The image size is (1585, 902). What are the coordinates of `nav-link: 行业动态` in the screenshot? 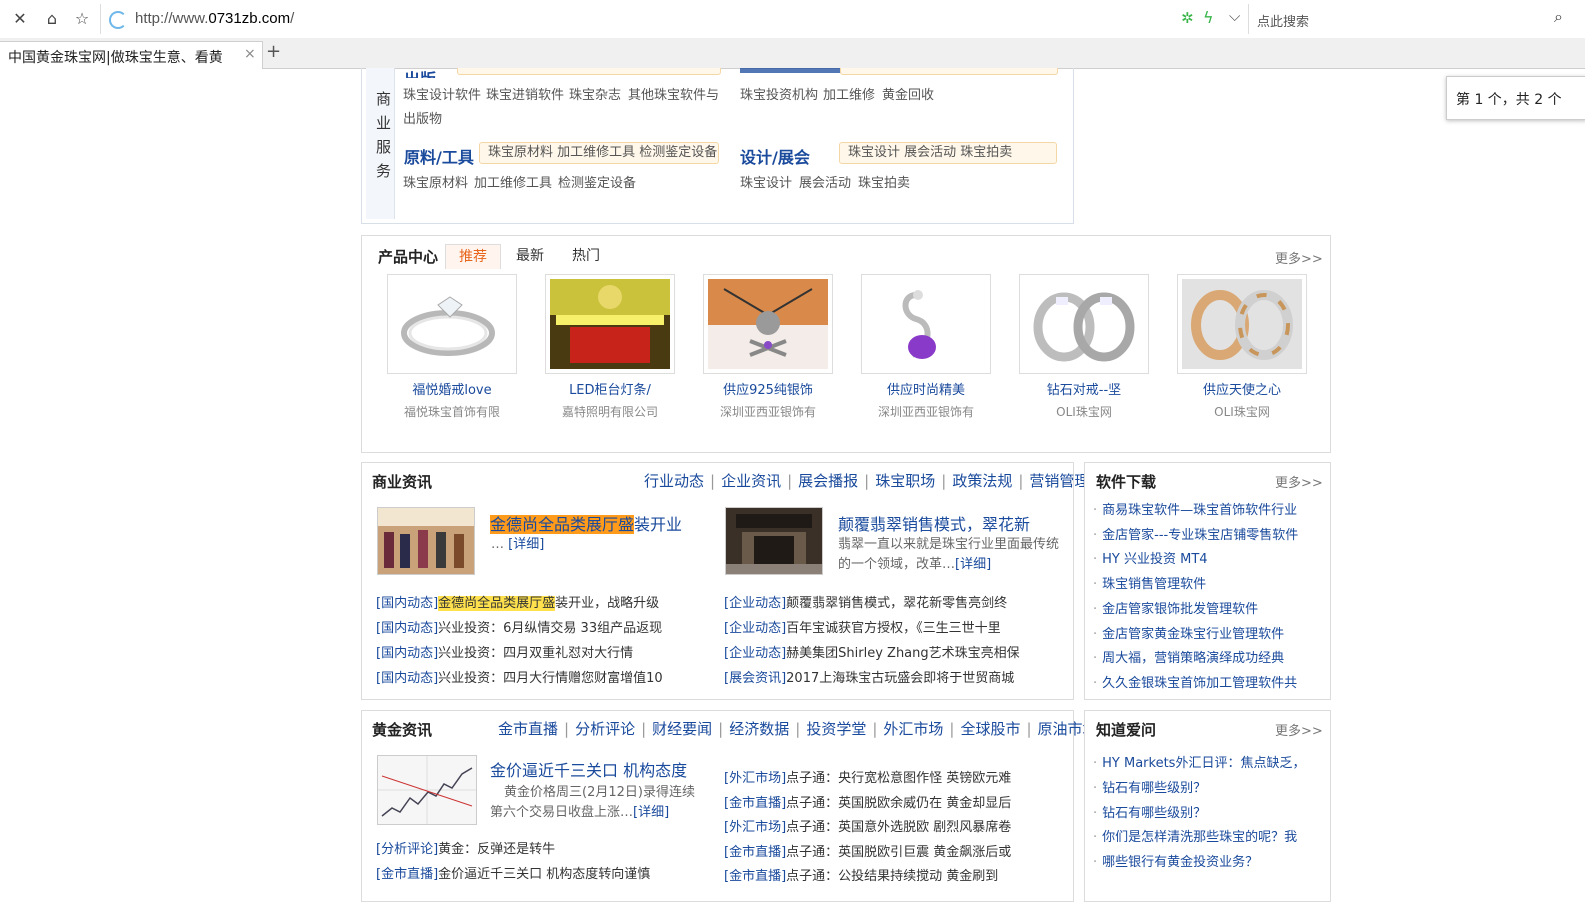 It's located at (674, 481).